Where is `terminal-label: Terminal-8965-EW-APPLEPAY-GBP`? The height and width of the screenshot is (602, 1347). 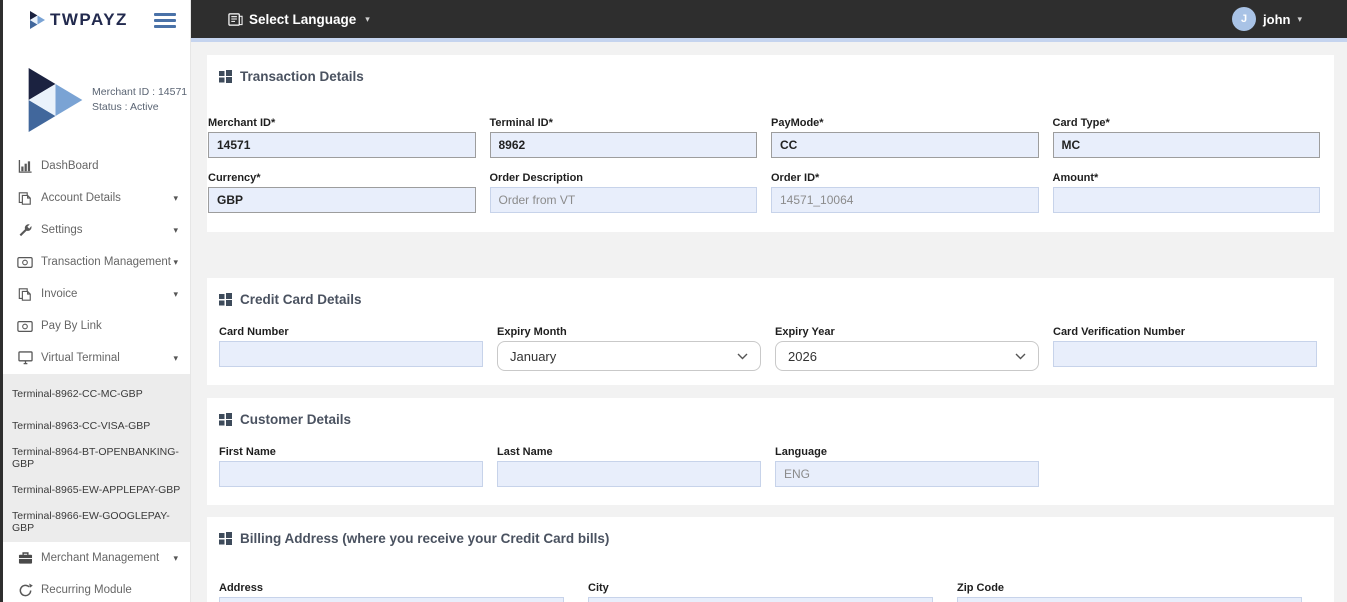 terminal-label: Terminal-8965-EW-APPLEPAY-GBP is located at coordinates (96, 490).